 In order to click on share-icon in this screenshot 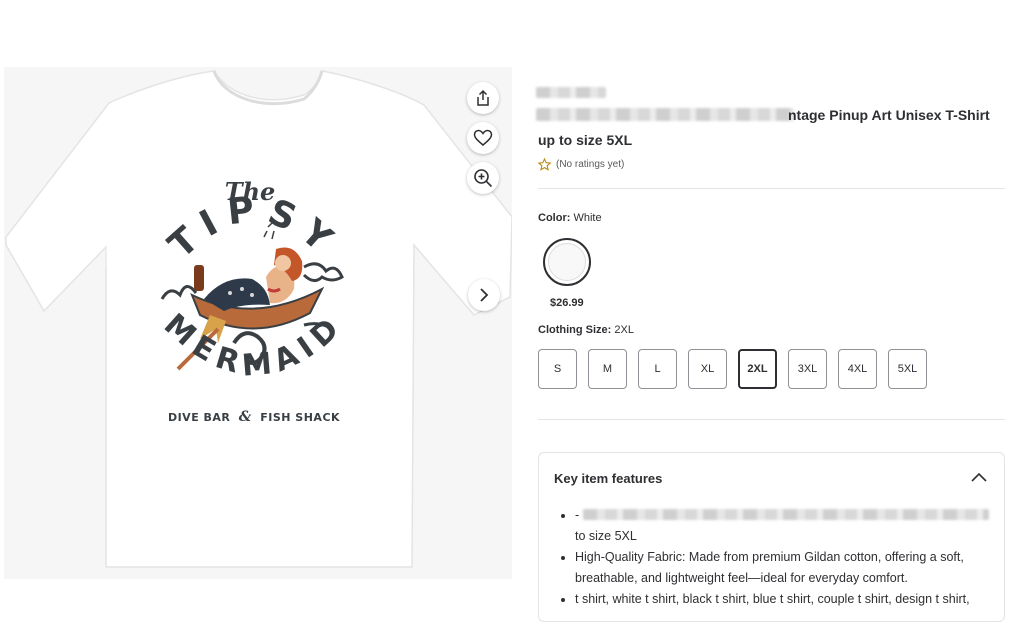, I will do `click(483, 97)`.